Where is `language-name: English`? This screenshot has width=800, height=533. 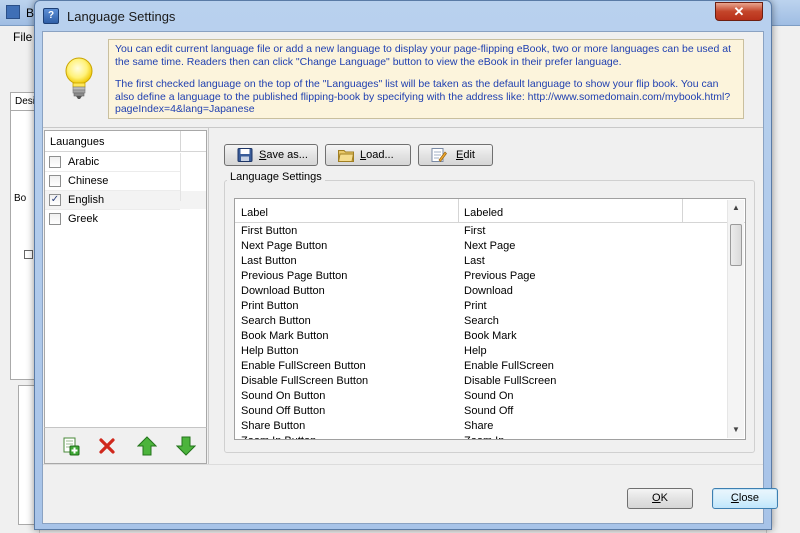
language-name: English is located at coordinates (86, 200).